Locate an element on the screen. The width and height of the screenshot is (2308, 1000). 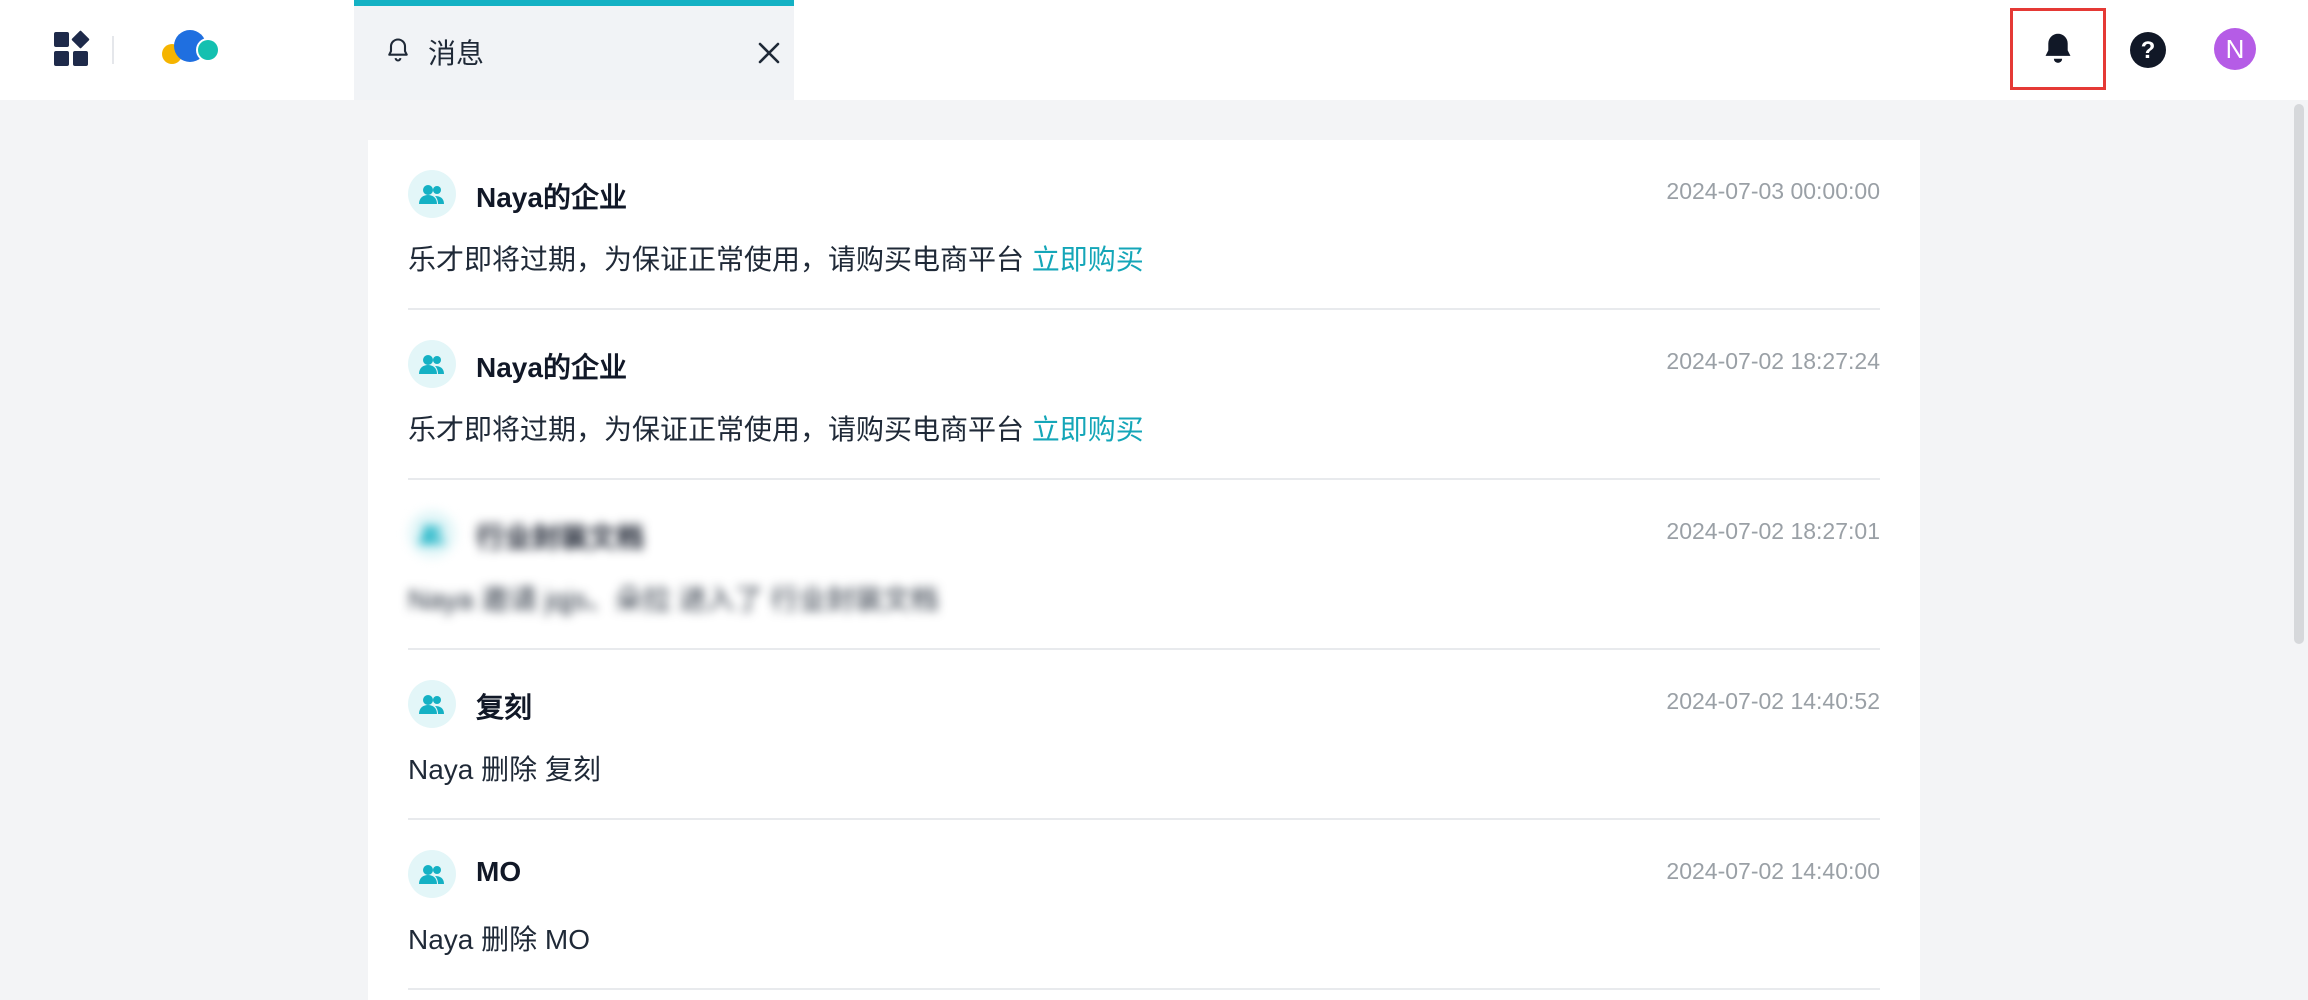
message-group-name: 复刻 is located at coordinates (504, 707).